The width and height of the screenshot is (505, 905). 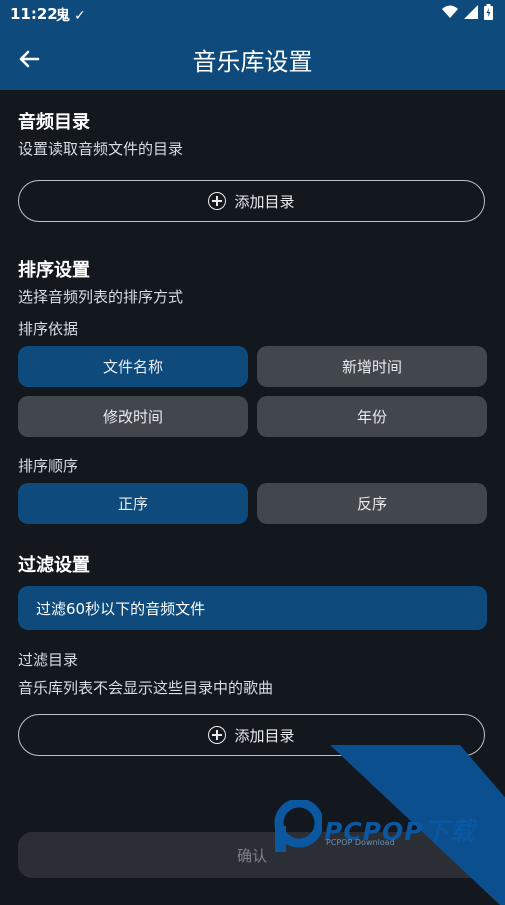 What do you see at coordinates (65, 16) in the screenshot?
I see `ghost-notification-icon: 鬼` at bounding box center [65, 16].